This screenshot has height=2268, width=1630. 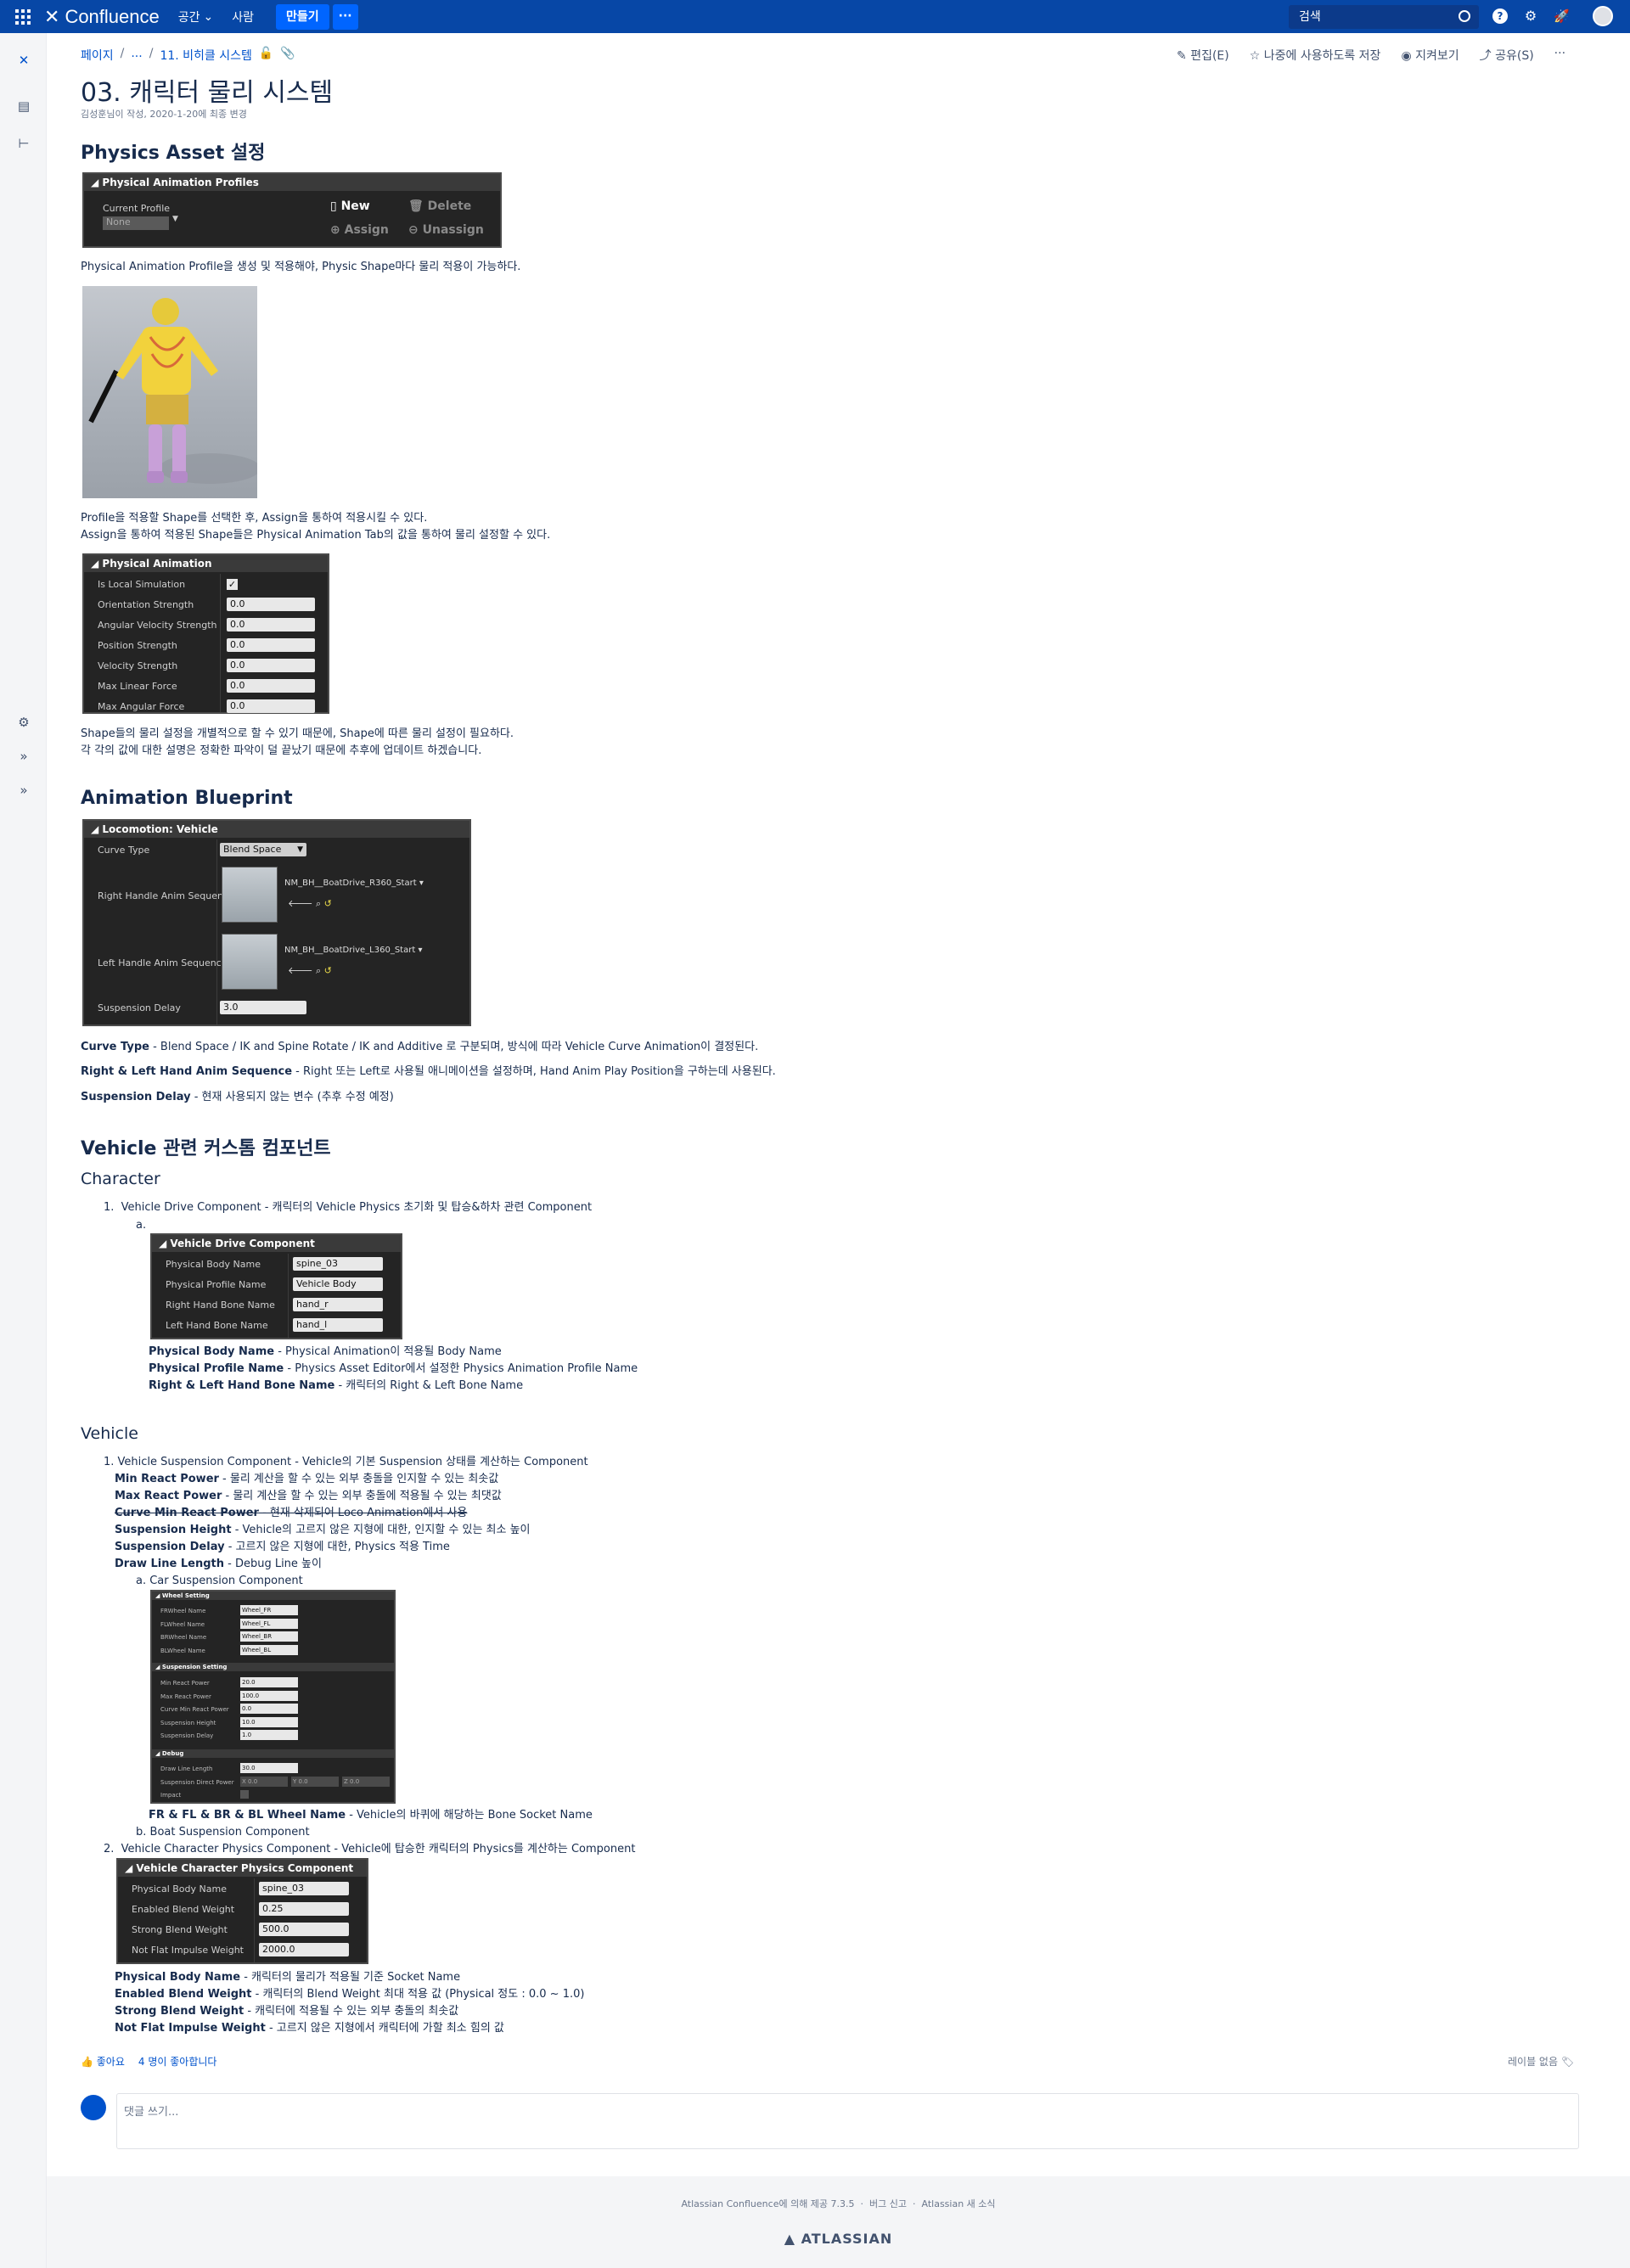 What do you see at coordinates (1560, 55) in the screenshot?
I see `more-actions-button: ···` at bounding box center [1560, 55].